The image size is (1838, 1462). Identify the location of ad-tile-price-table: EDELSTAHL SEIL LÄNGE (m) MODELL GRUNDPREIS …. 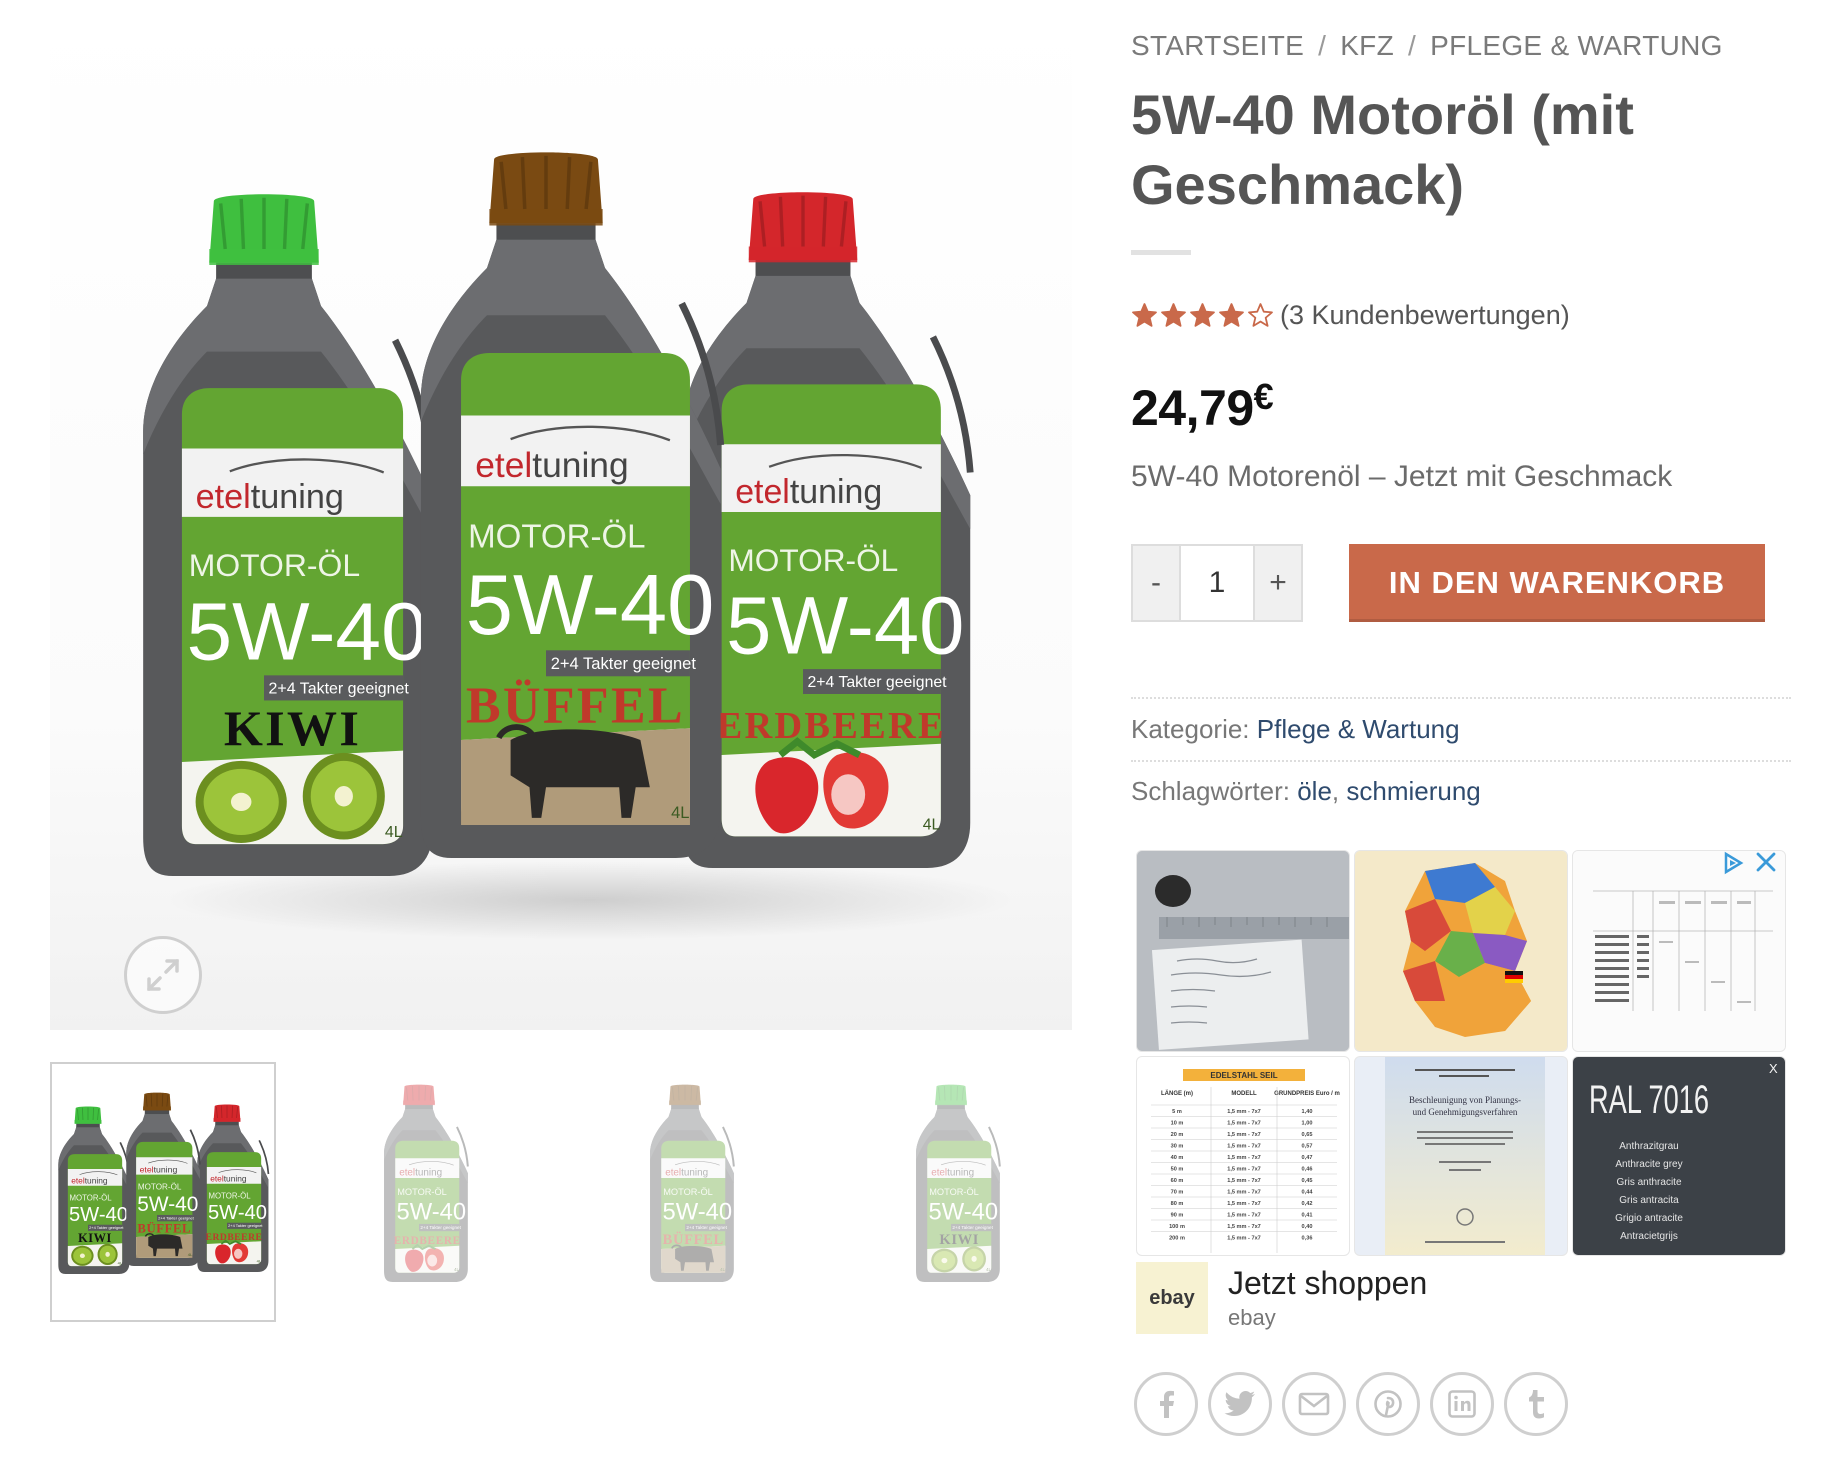
(1243, 1156).